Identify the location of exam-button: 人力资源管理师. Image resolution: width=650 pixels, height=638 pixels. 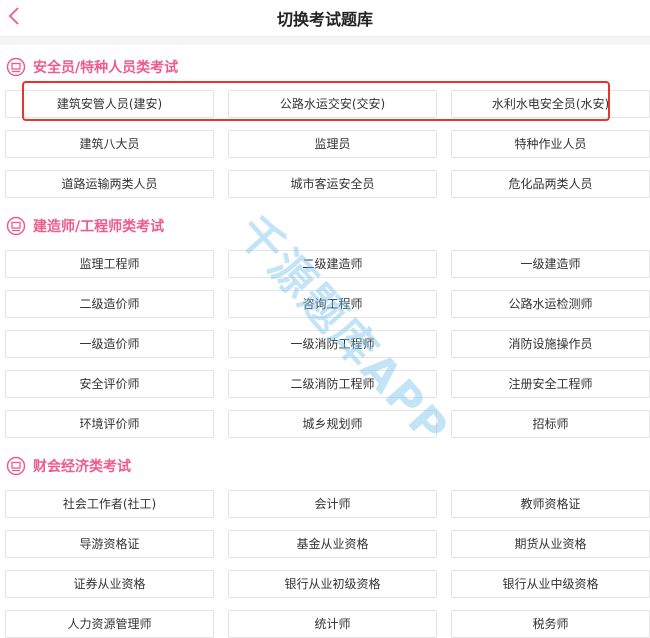
(109, 624).